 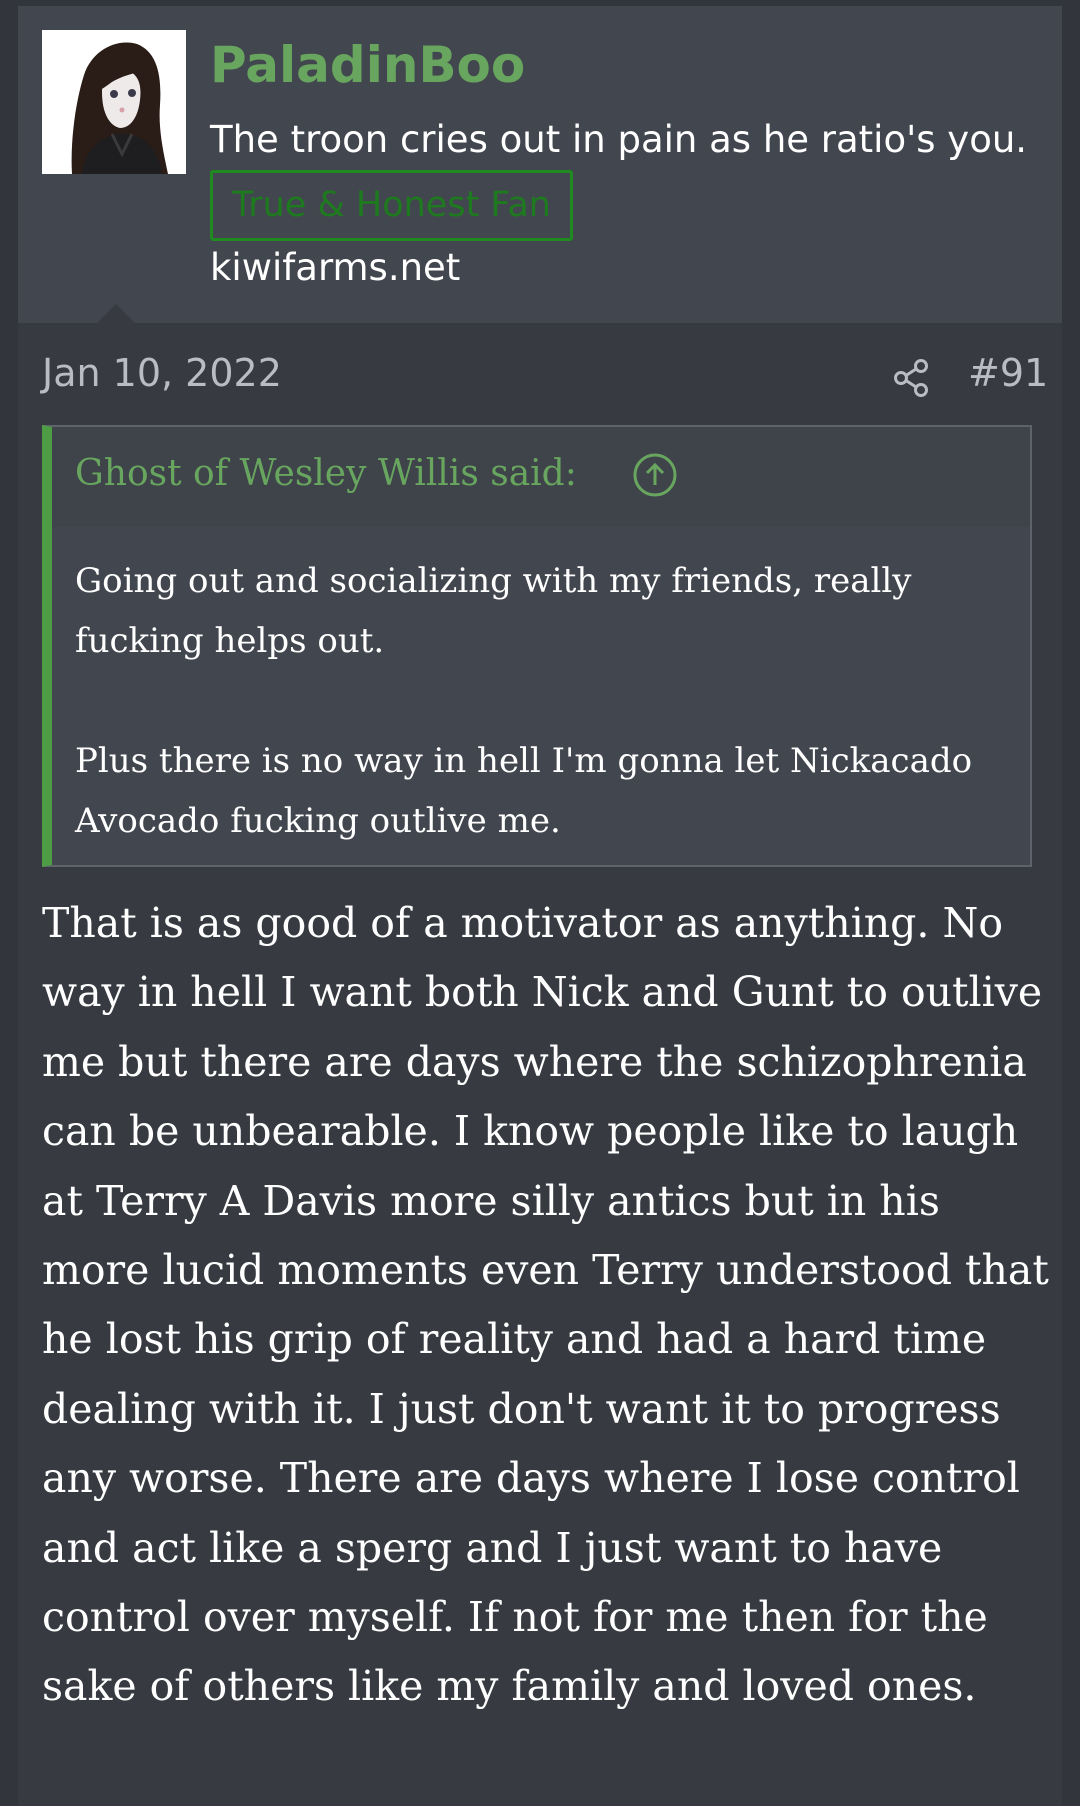 I want to click on share-icon, so click(x=912, y=378).